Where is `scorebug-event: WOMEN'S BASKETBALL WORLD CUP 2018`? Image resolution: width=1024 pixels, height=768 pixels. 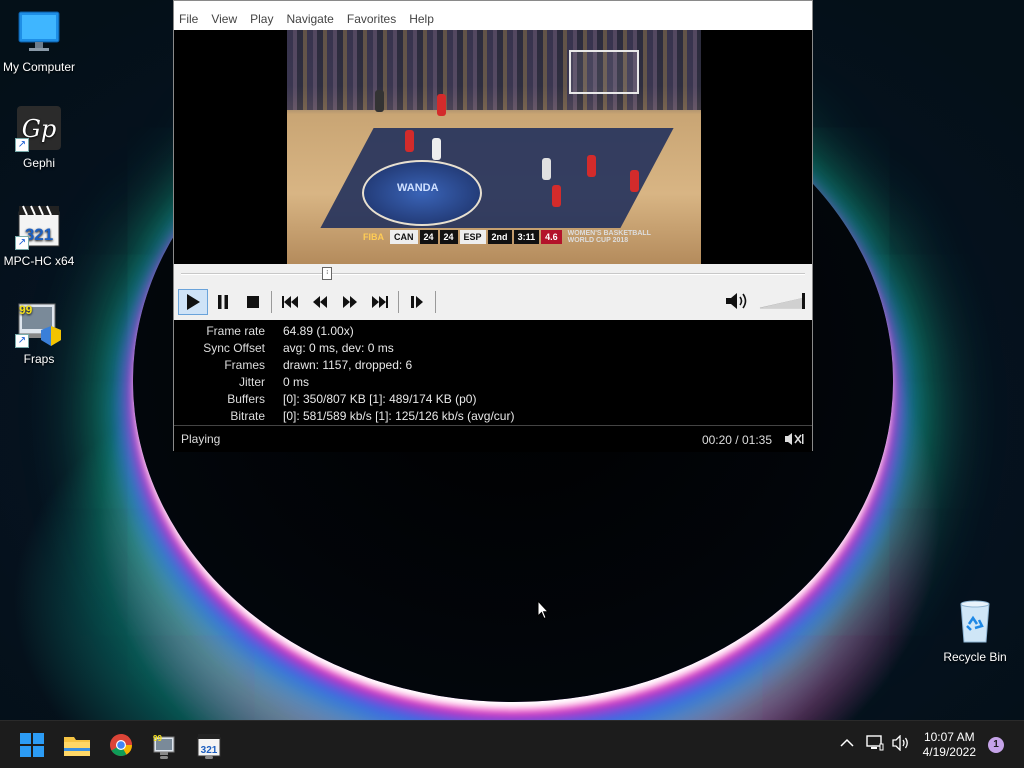 scorebug-event: WOMEN'S BASKETBALL WORLD CUP 2018 is located at coordinates (609, 237).